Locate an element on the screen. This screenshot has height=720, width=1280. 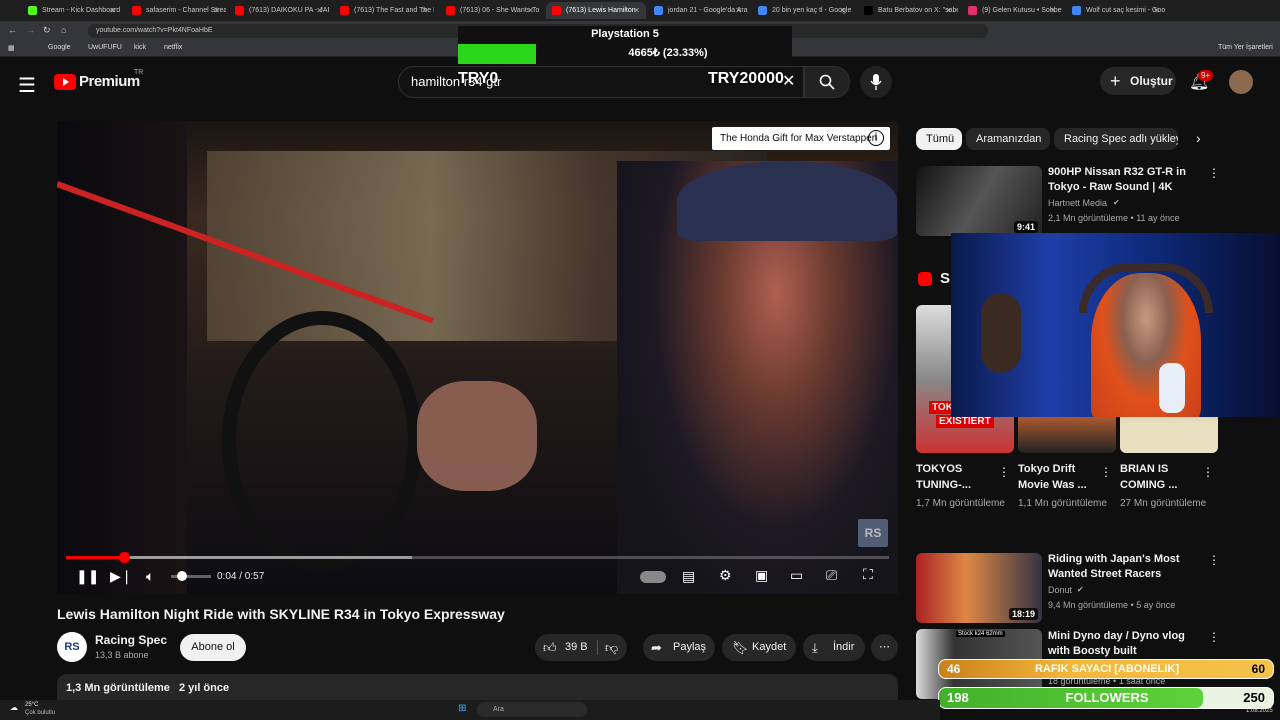
theater-mode-icon: ▭ is located at coordinates (796, 575).